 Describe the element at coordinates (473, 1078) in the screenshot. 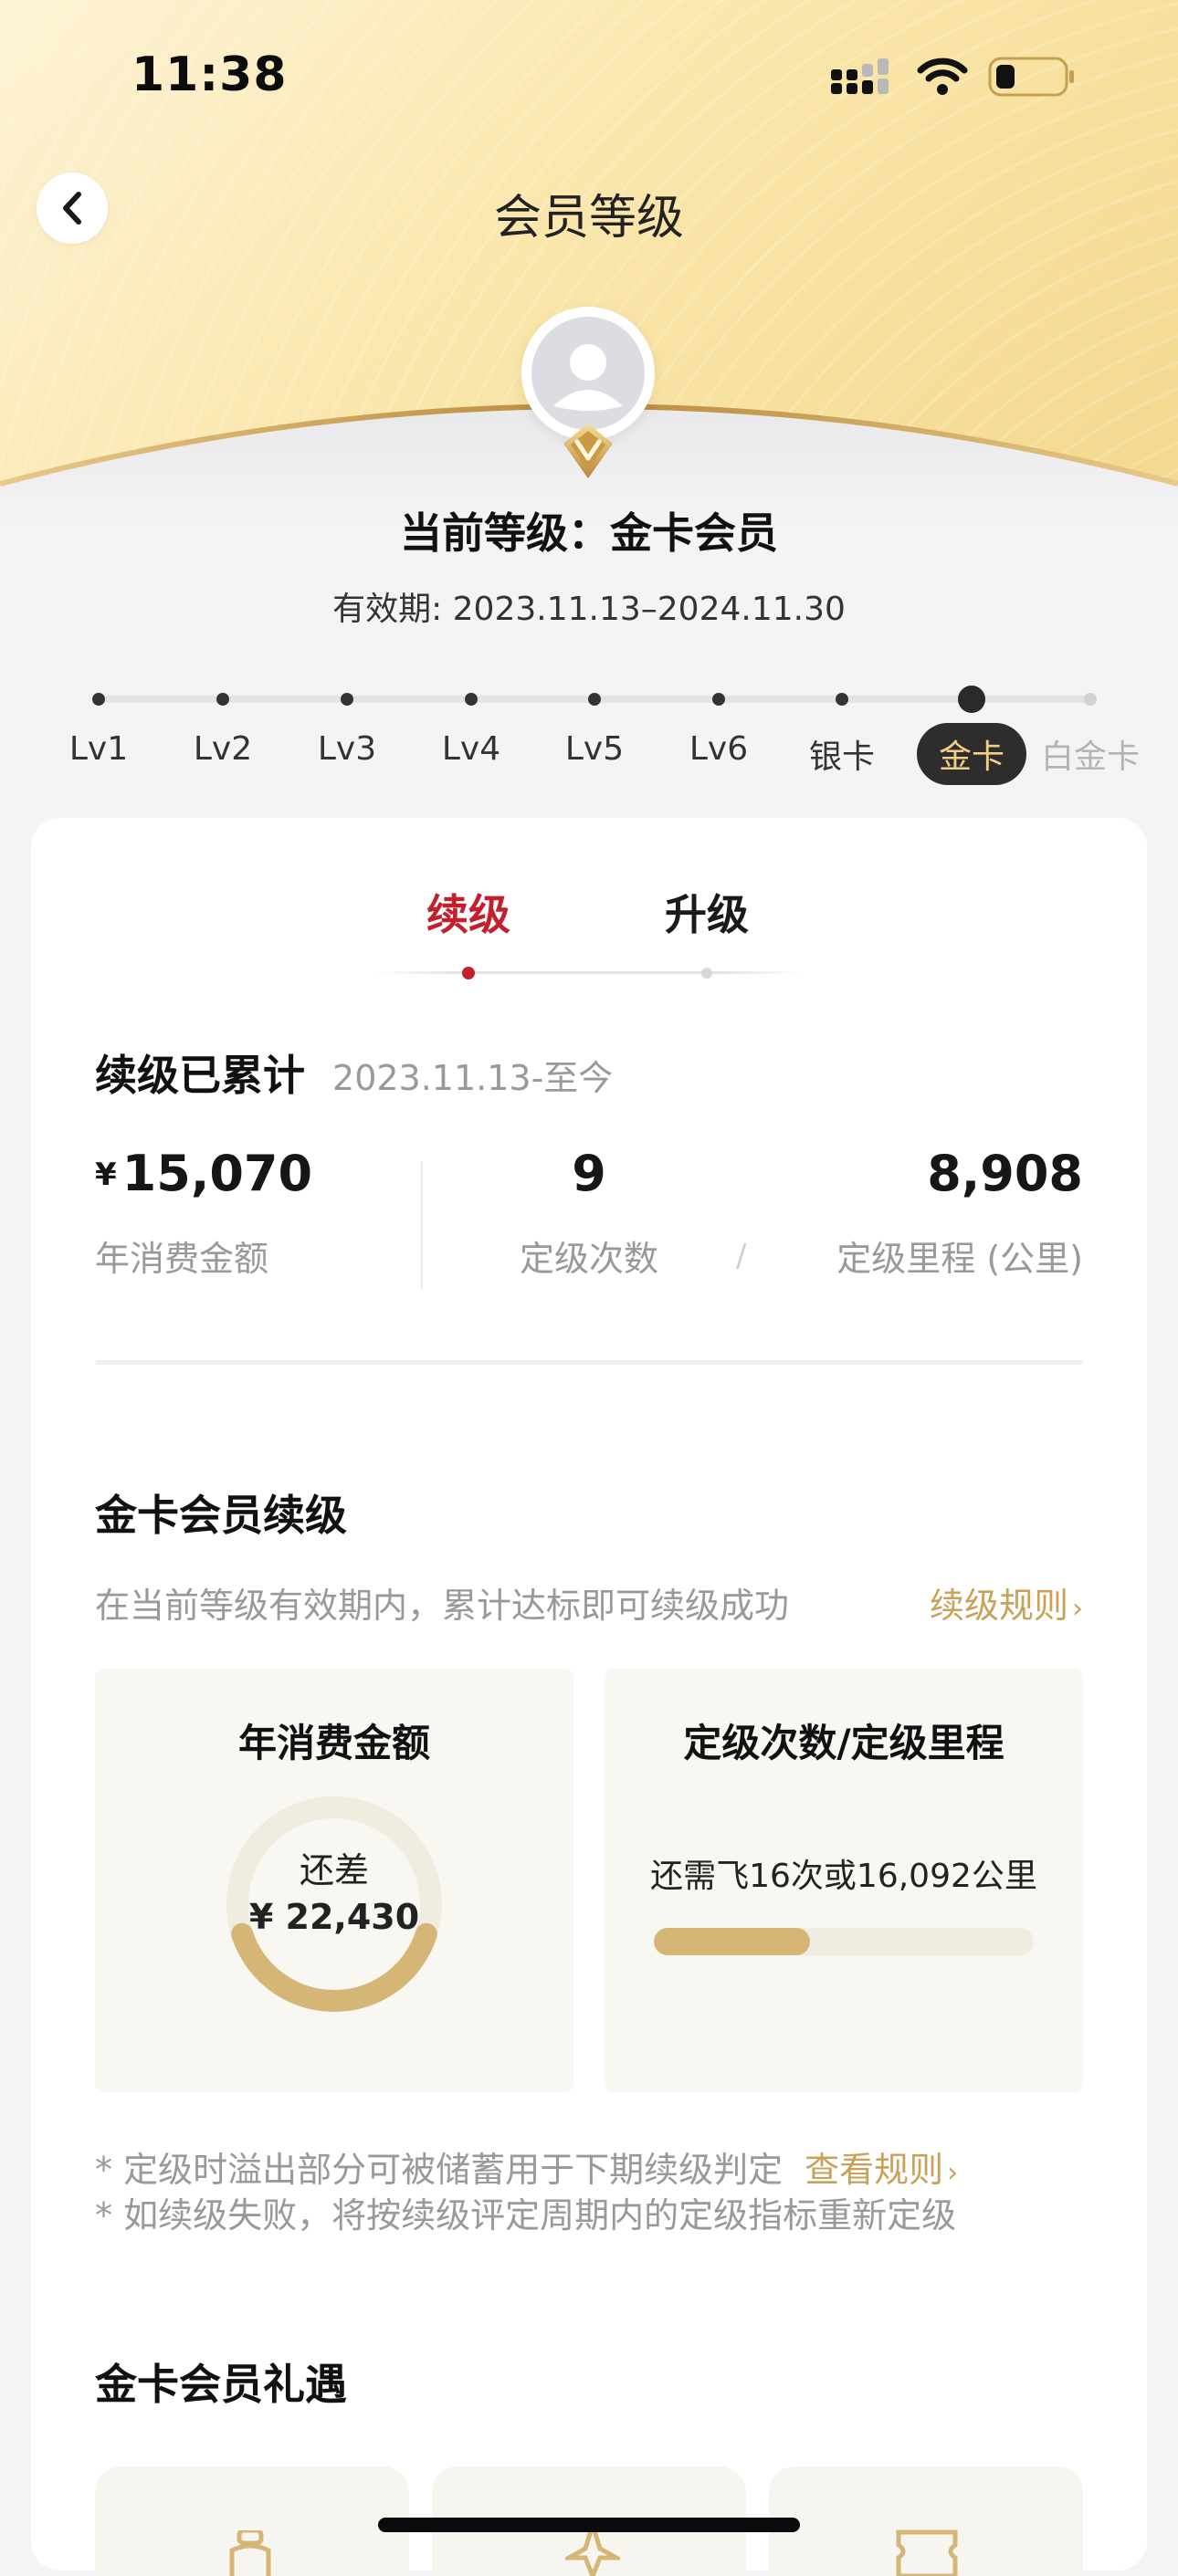

I see `accumulated-since: 2023.11.13-至今` at that location.